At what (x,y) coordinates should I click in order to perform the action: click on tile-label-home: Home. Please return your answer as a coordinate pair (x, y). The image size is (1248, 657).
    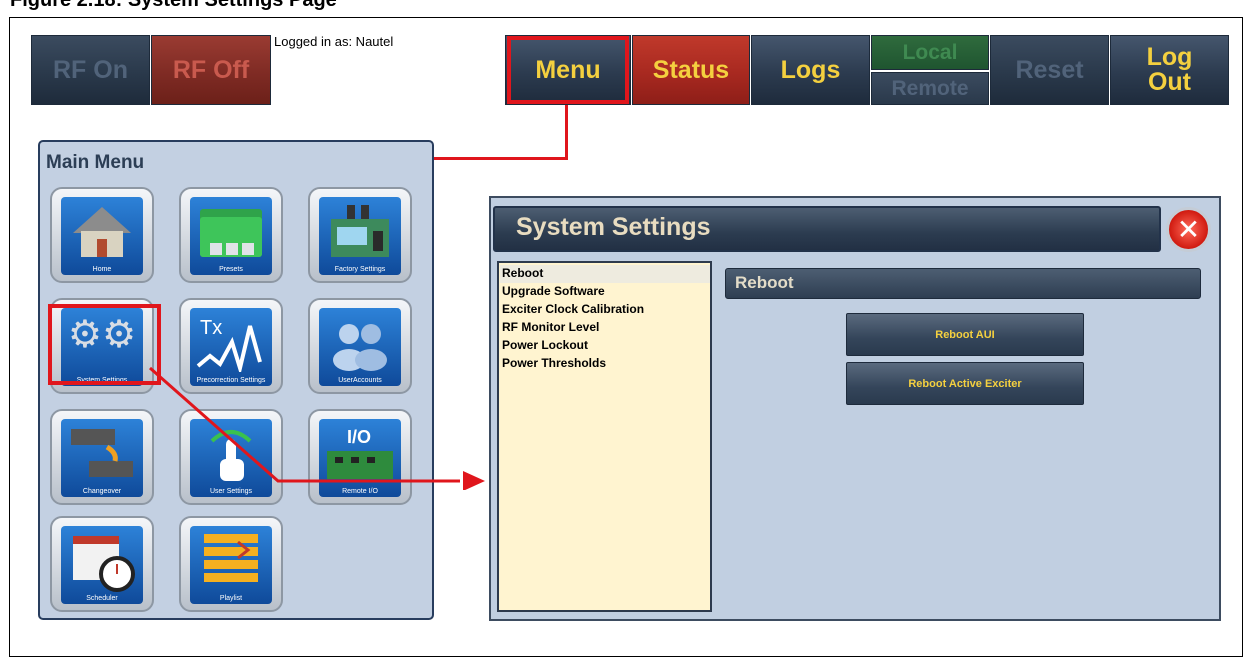
    Looking at the image, I should click on (102, 269).